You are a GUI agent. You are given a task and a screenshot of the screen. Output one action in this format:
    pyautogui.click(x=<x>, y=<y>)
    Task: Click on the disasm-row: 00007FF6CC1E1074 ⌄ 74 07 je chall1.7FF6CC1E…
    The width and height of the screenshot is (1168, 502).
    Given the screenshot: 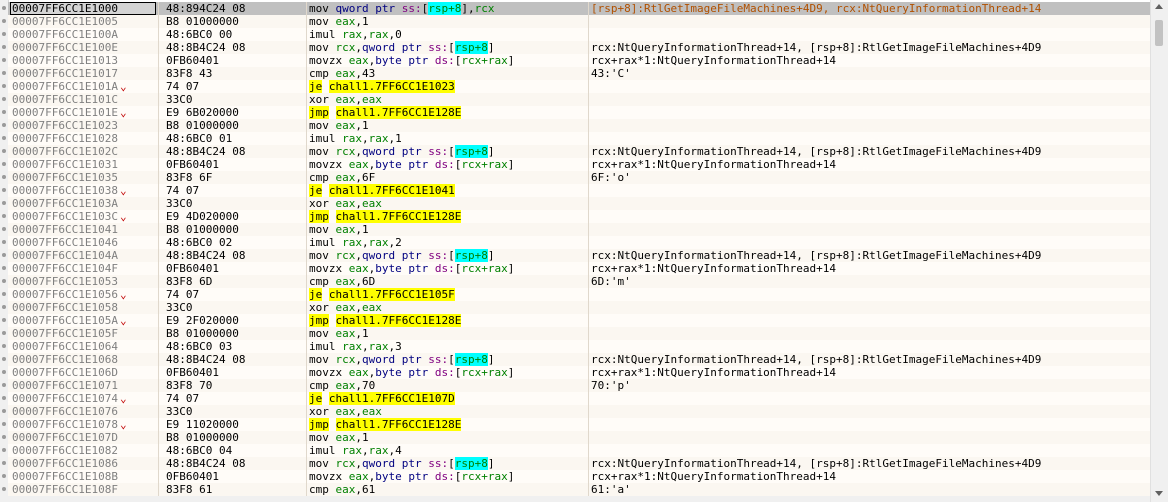 What is the action you would take?
    pyautogui.click(x=576, y=398)
    